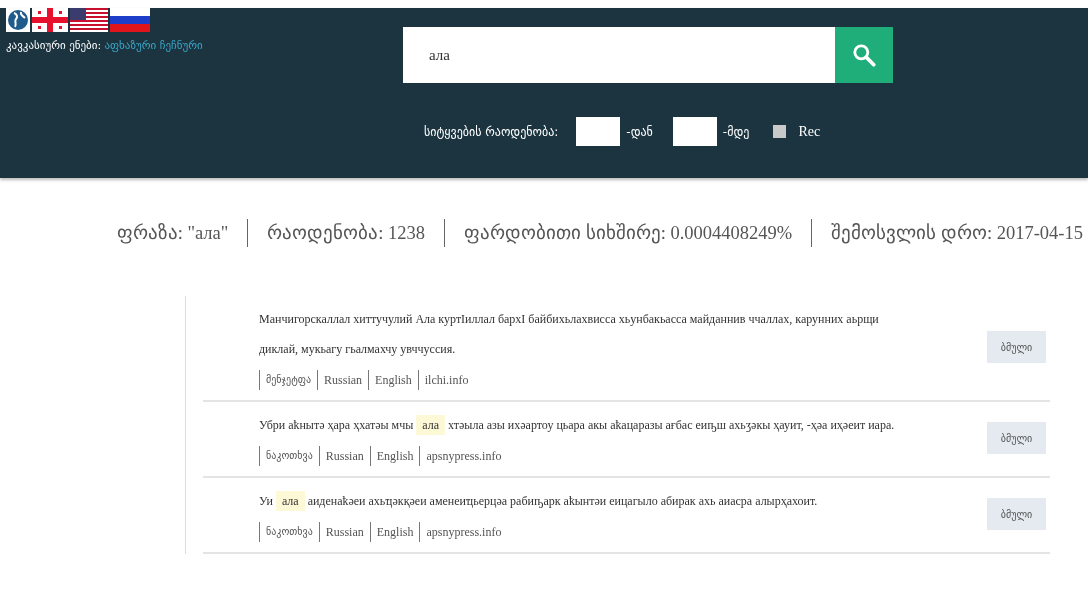 Image resolution: width=1088 pixels, height=601 pixels. What do you see at coordinates (628, 233) in the screenshot?
I see `stat-text: ფარდობითი სიხშირე: 0.0004408249%` at bounding box center [628, 233].